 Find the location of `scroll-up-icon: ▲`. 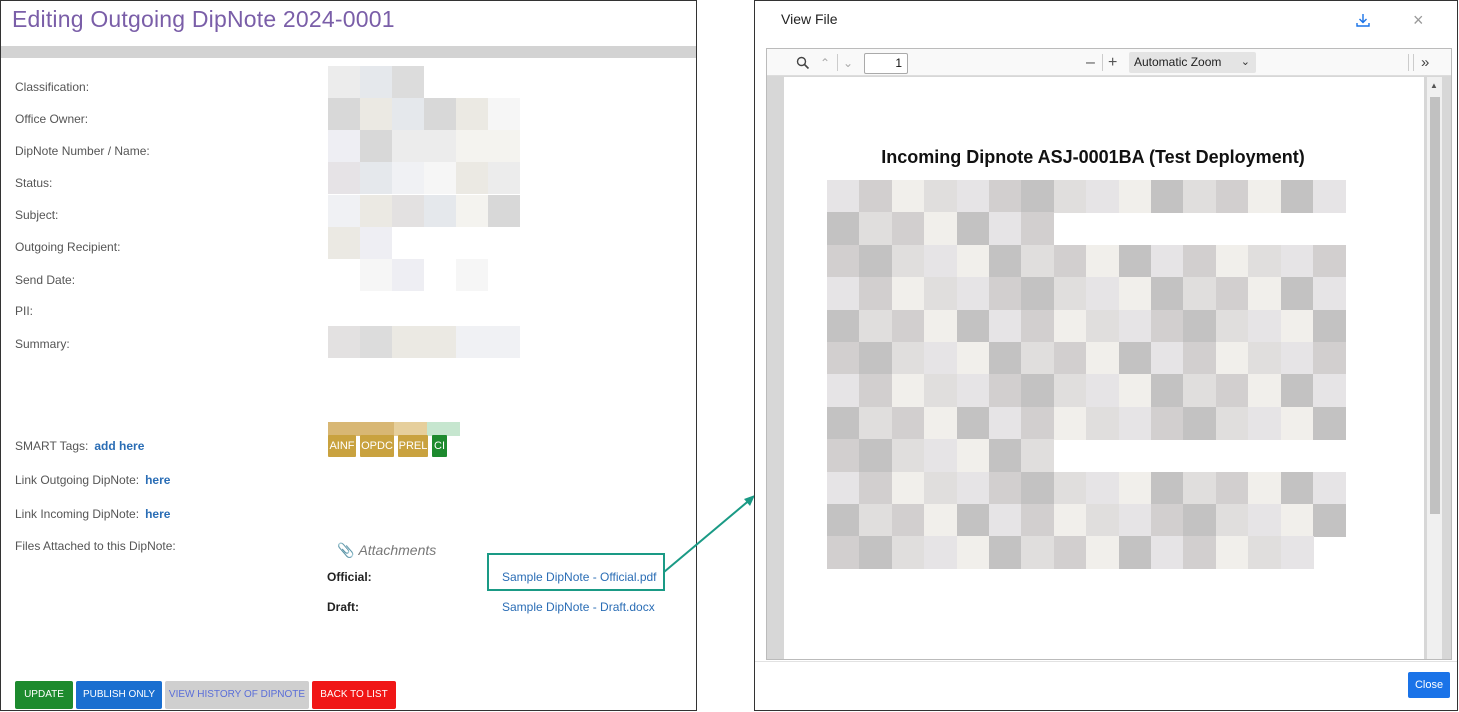

scroll-up-icon: ▲ is located at coordinates (1434, 85).